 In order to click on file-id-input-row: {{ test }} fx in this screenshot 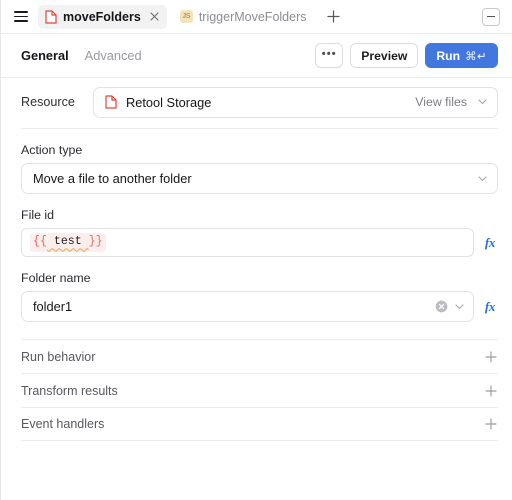, I will do `click(259, 242)`.